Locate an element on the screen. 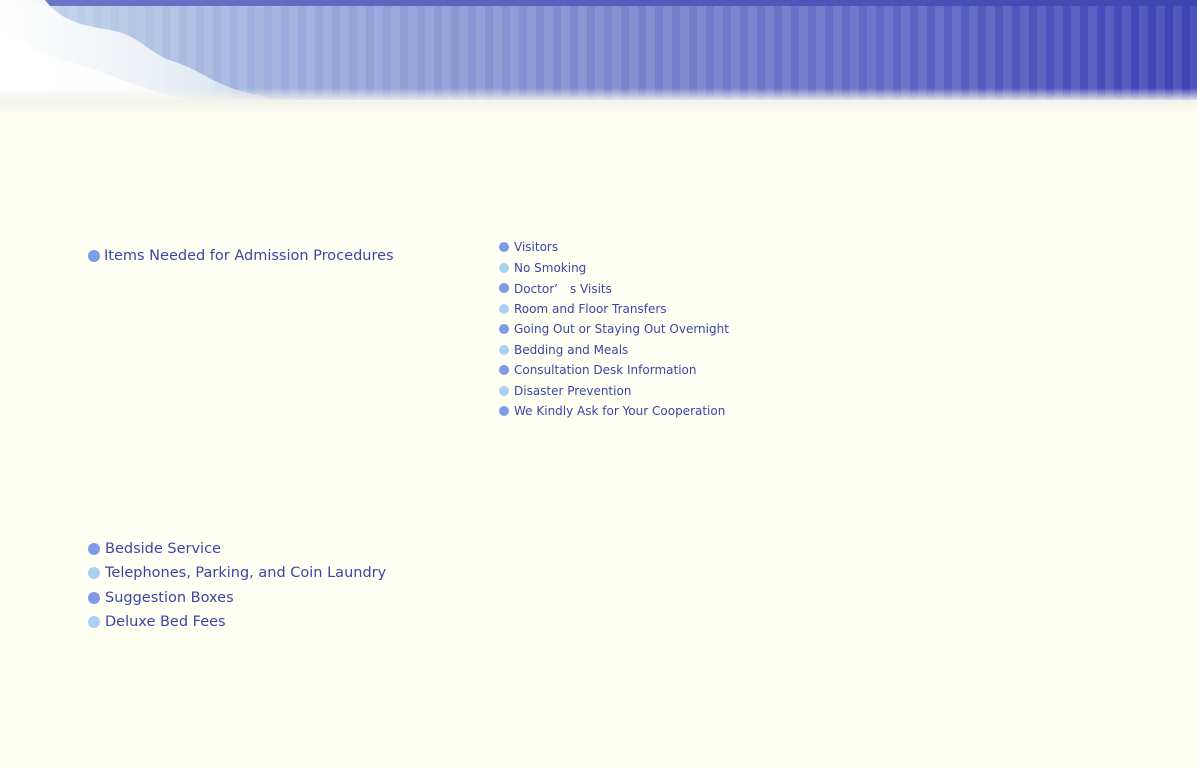 Image resolution: width=1197 pixels, height=768 pixels. link-disaster-prevention: Disaster Prevention is located at coordinates (614, 391).